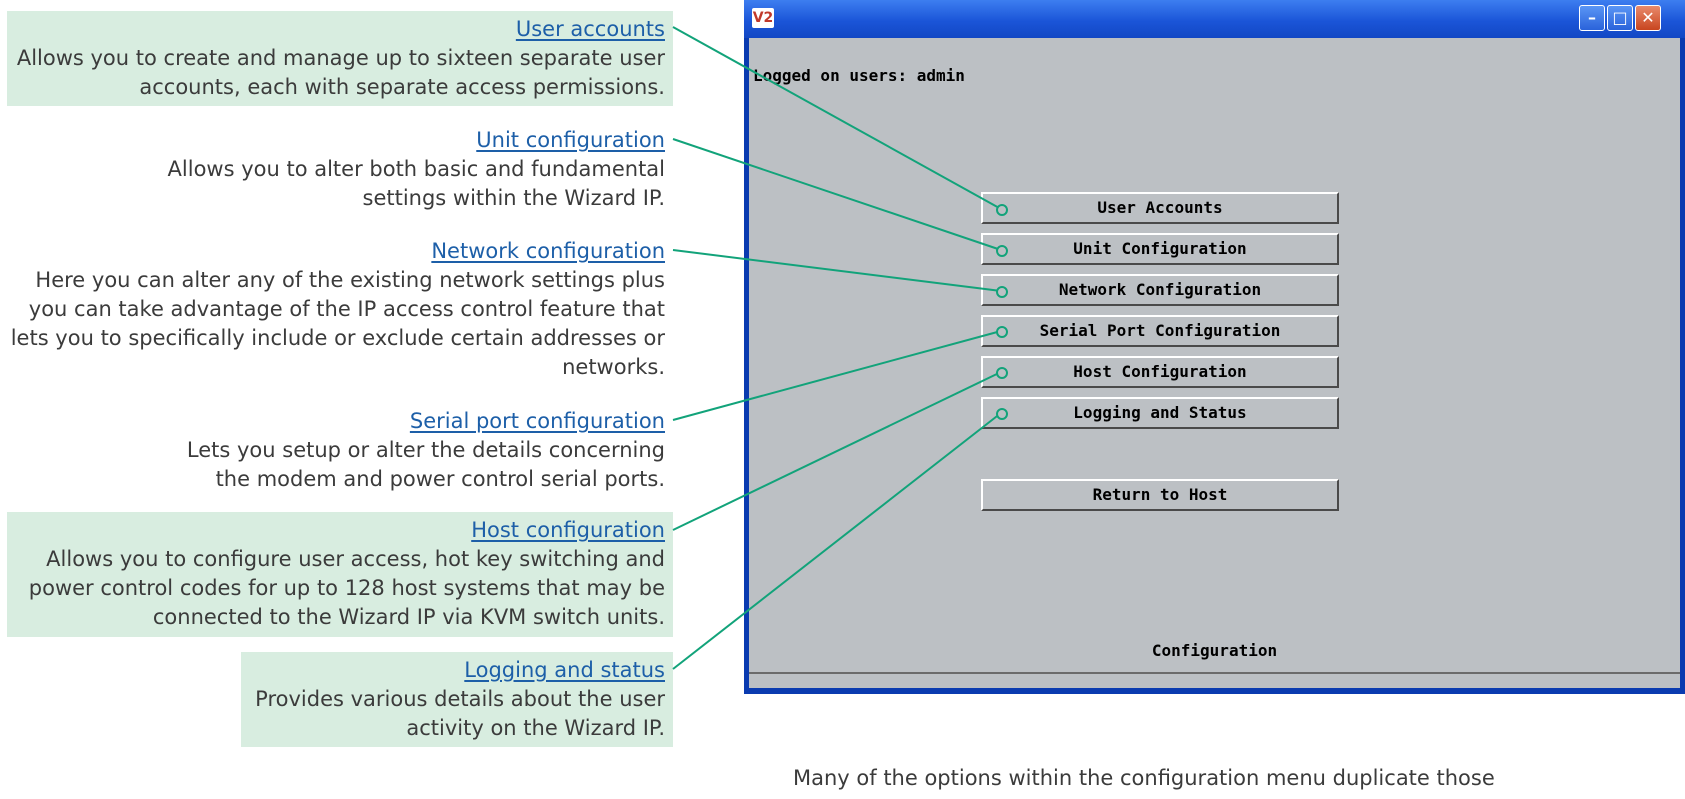 Image resolution: width=1685 pixels, height=799 pixels. I want to click on unit-configuration-link: Unit configuration, so click(336, 140).